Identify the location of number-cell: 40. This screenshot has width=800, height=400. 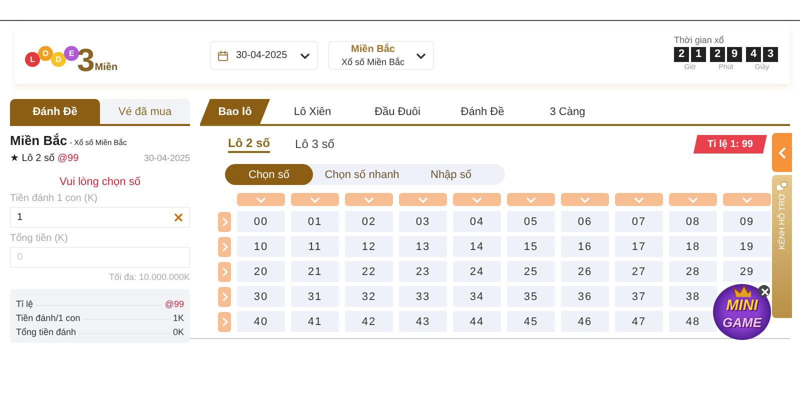
(261, 321).